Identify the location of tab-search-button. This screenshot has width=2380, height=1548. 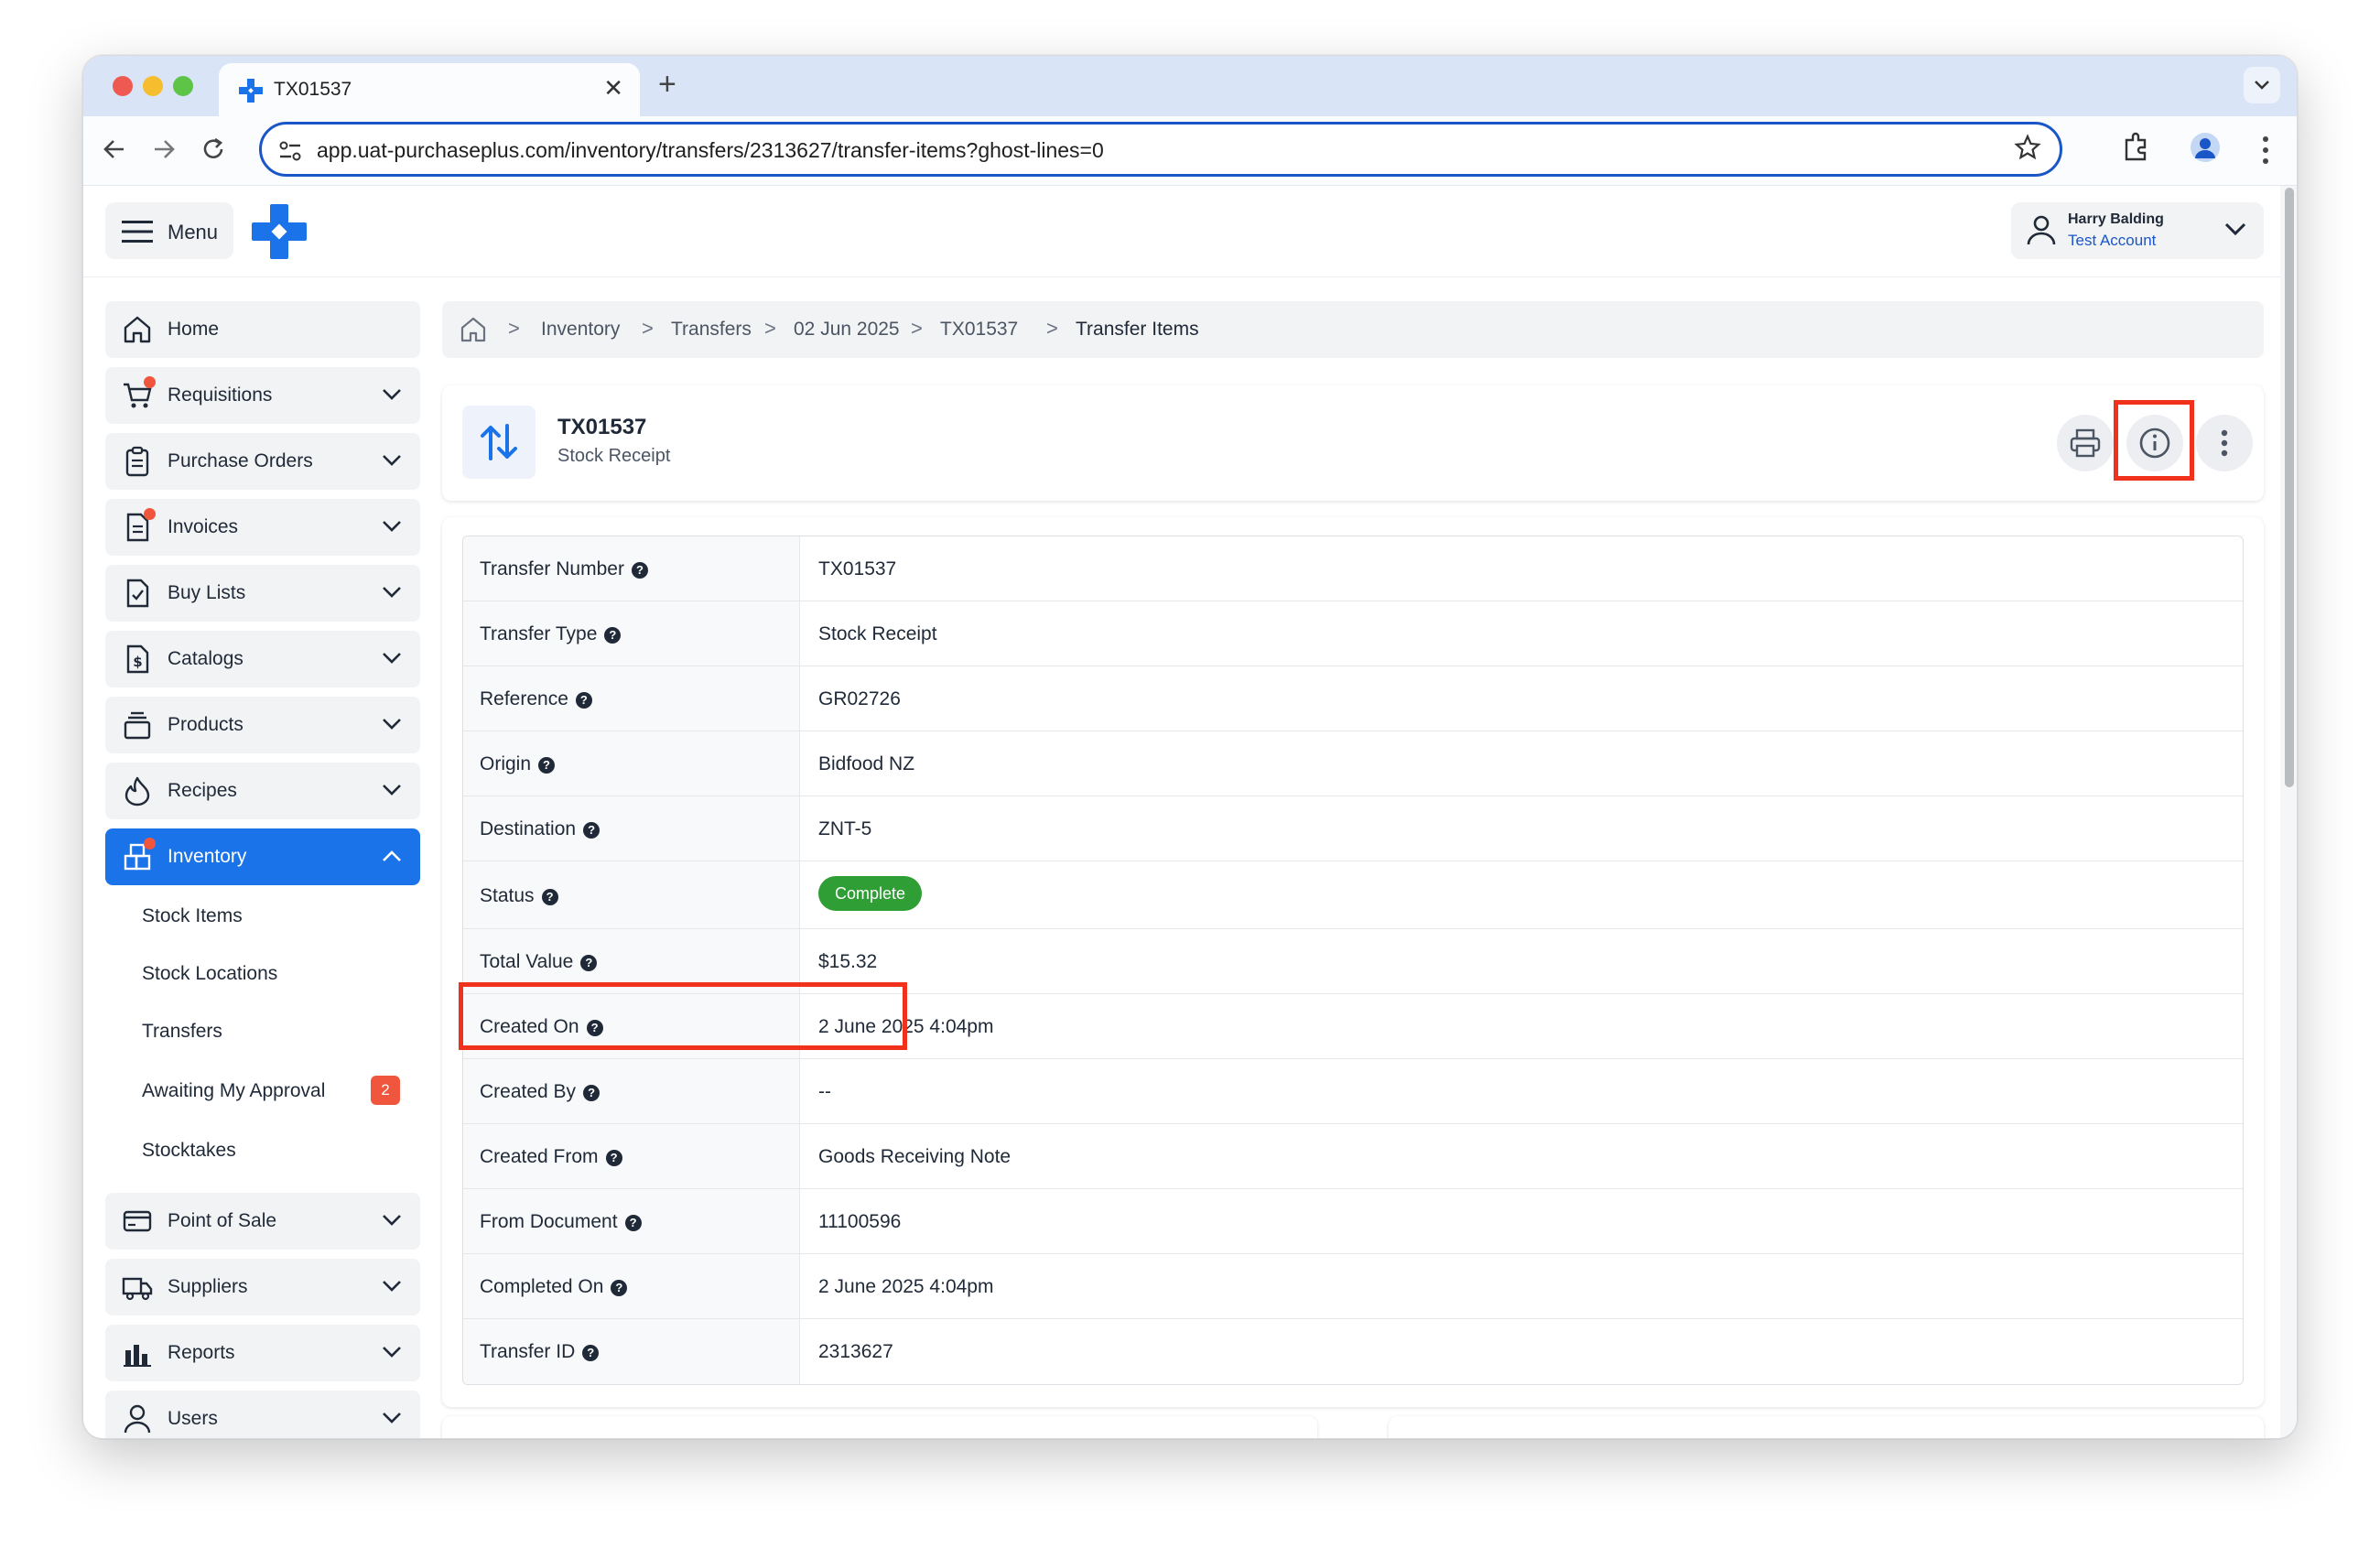
(2262, 85).